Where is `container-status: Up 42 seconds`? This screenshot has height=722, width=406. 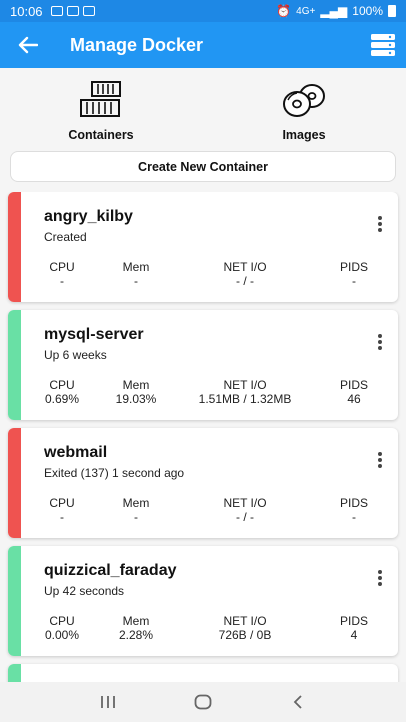
container-status: Up 42 seconds is located at coordinates (84, 591).